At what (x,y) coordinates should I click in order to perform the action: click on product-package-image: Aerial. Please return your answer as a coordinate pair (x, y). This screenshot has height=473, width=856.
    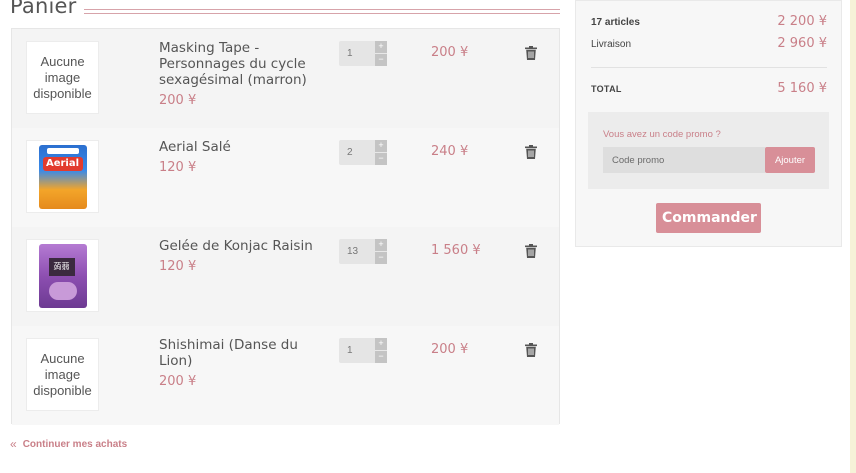
    Looking at the image, I should click on (62, 176).